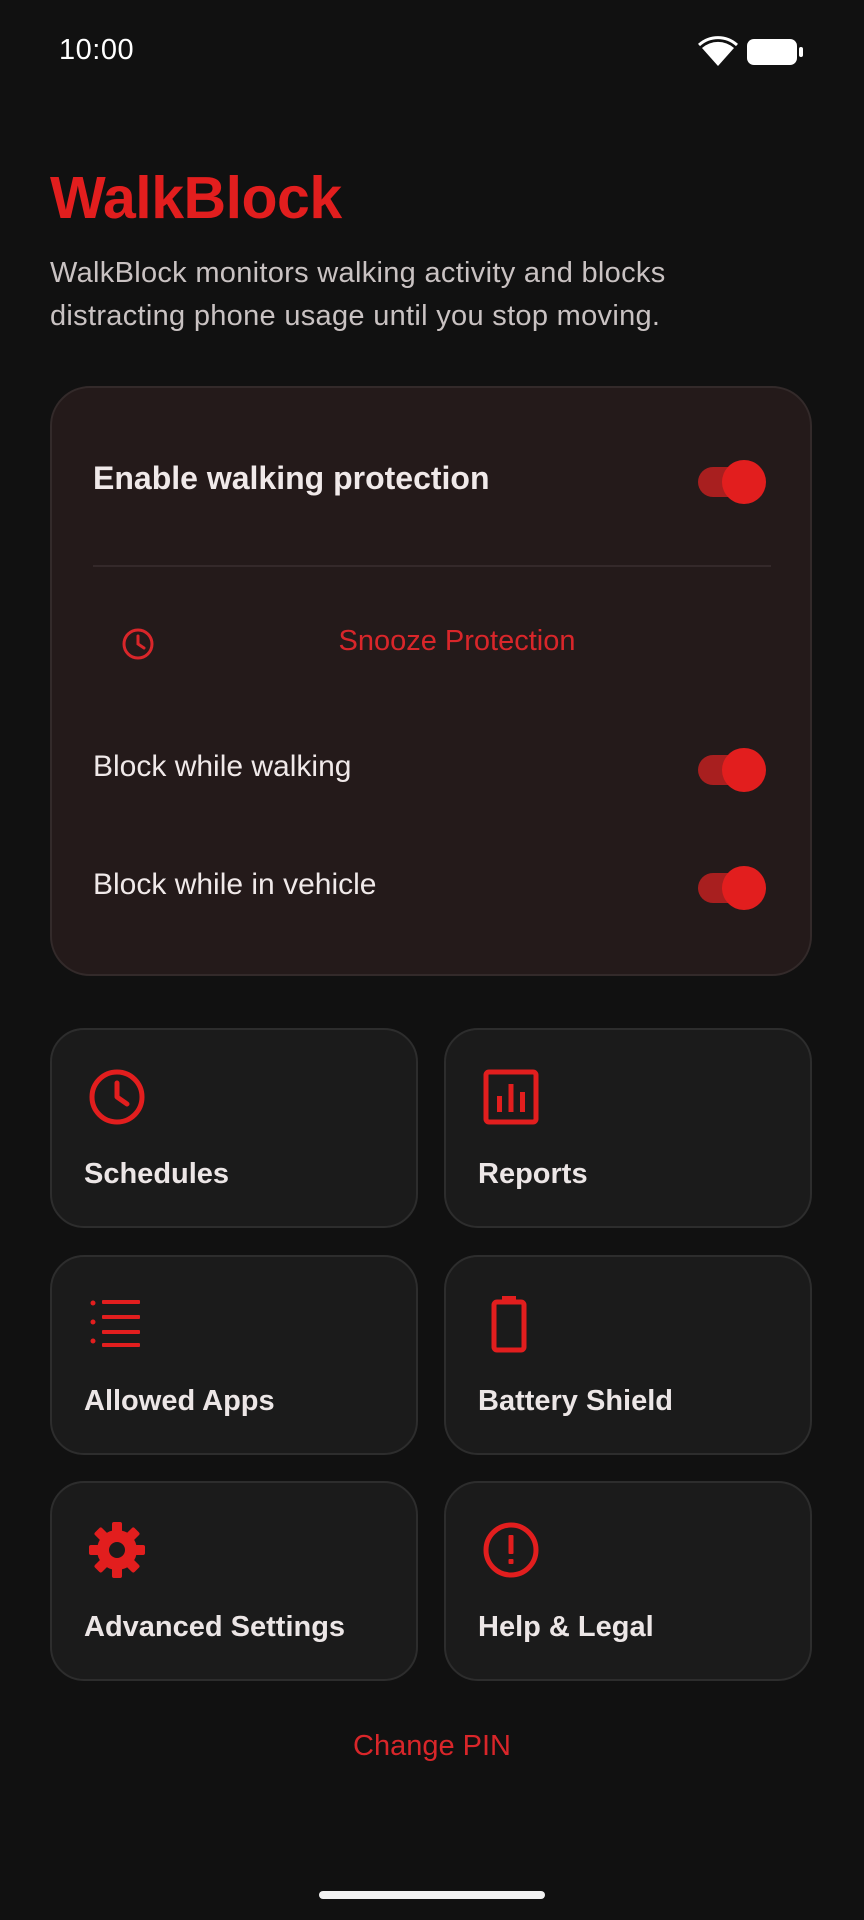 The image size is (864, 1920). Describe the element at coordinates (718, 51) in the screenshot. I see `wifi-icon` at that location.